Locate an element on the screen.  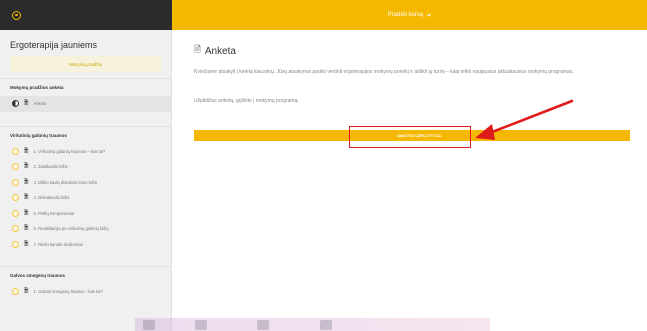
bottom-strip is located at coordinates (312, 324).